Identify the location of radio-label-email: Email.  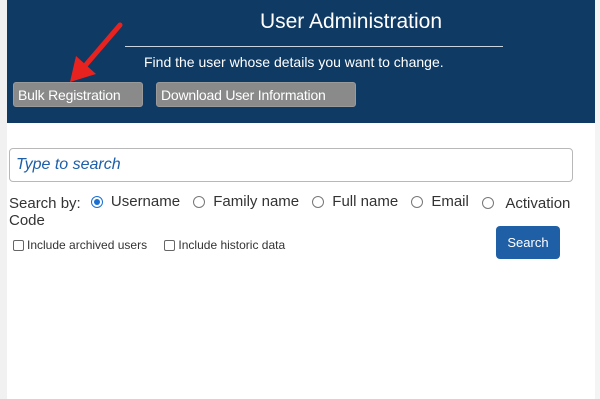
(450, 201).